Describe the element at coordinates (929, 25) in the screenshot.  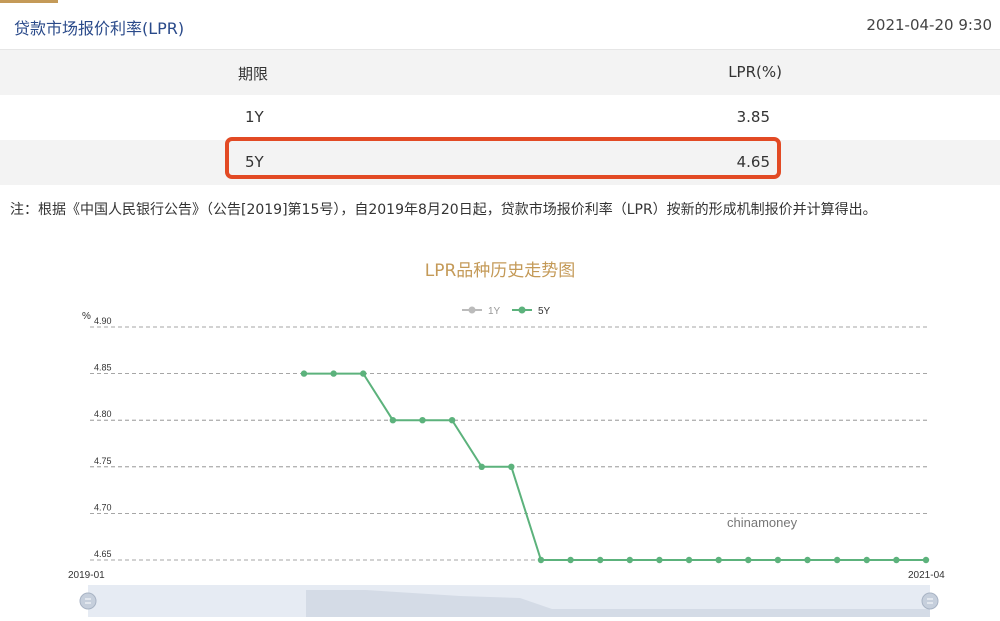
I see `publish-datetime: 2021-04-20 9:30` at that location.